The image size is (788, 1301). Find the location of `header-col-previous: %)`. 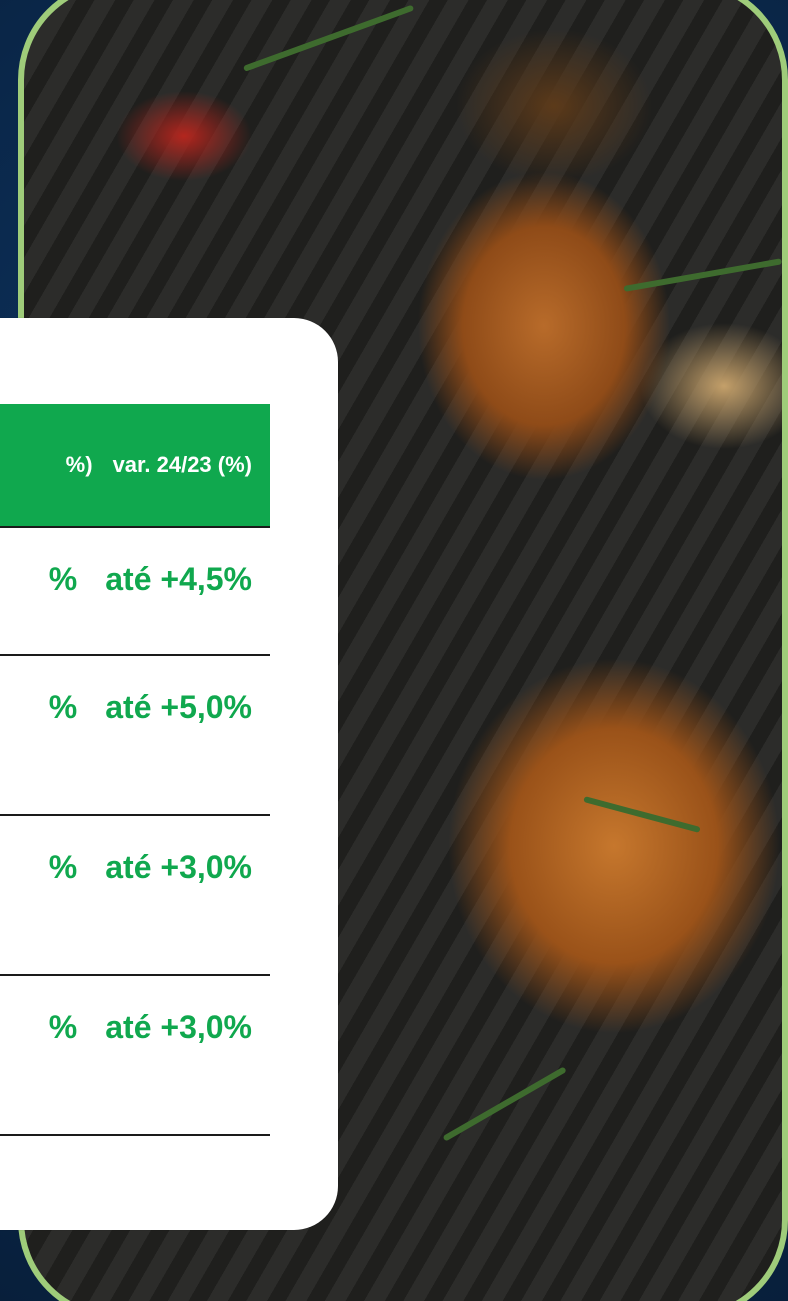

header-col-previous: %) is located at coordinates (79, 464).